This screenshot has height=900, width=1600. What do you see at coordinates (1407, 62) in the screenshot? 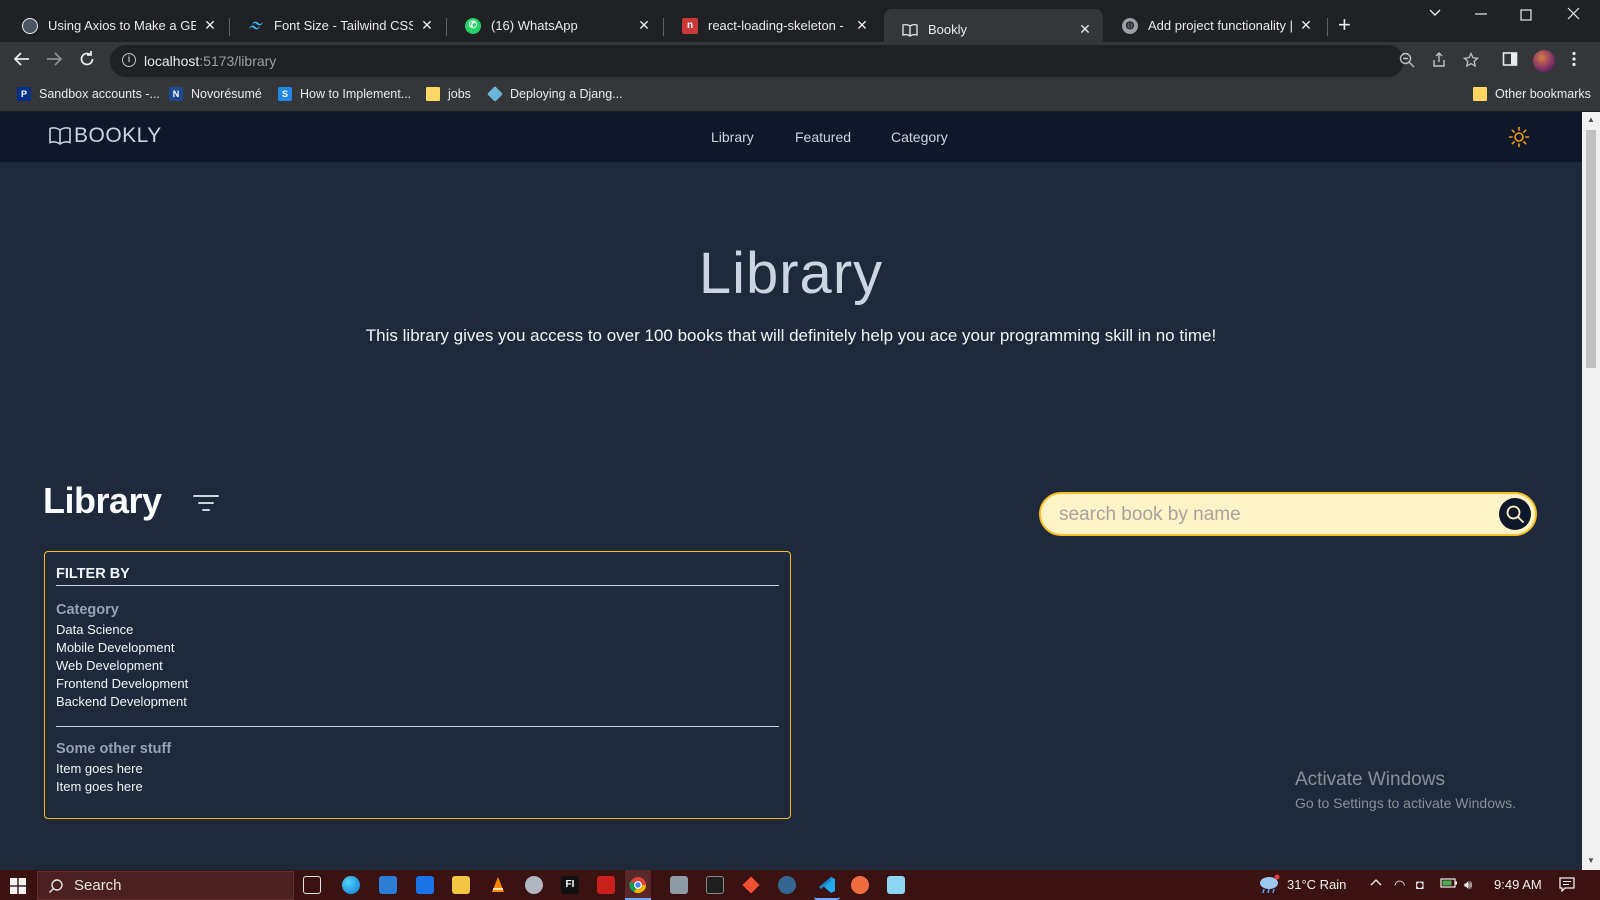
I see `zoom-icon` at bounding box center [1407, 62].